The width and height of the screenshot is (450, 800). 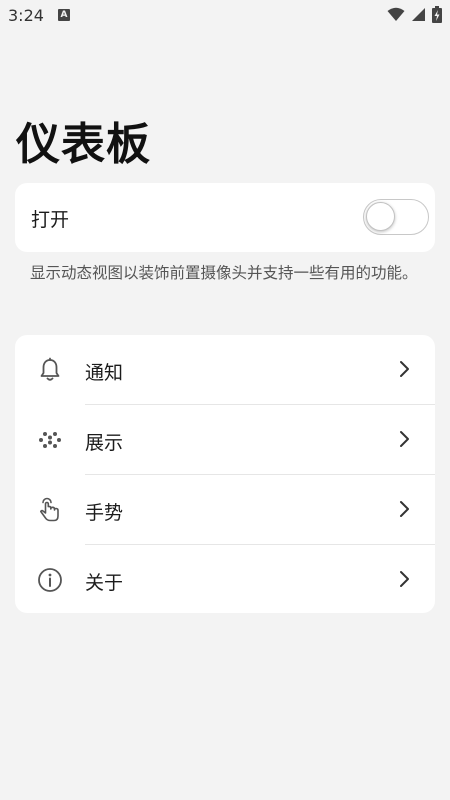 I want to click on battery-charging-icon, so click(x=437, y=14).